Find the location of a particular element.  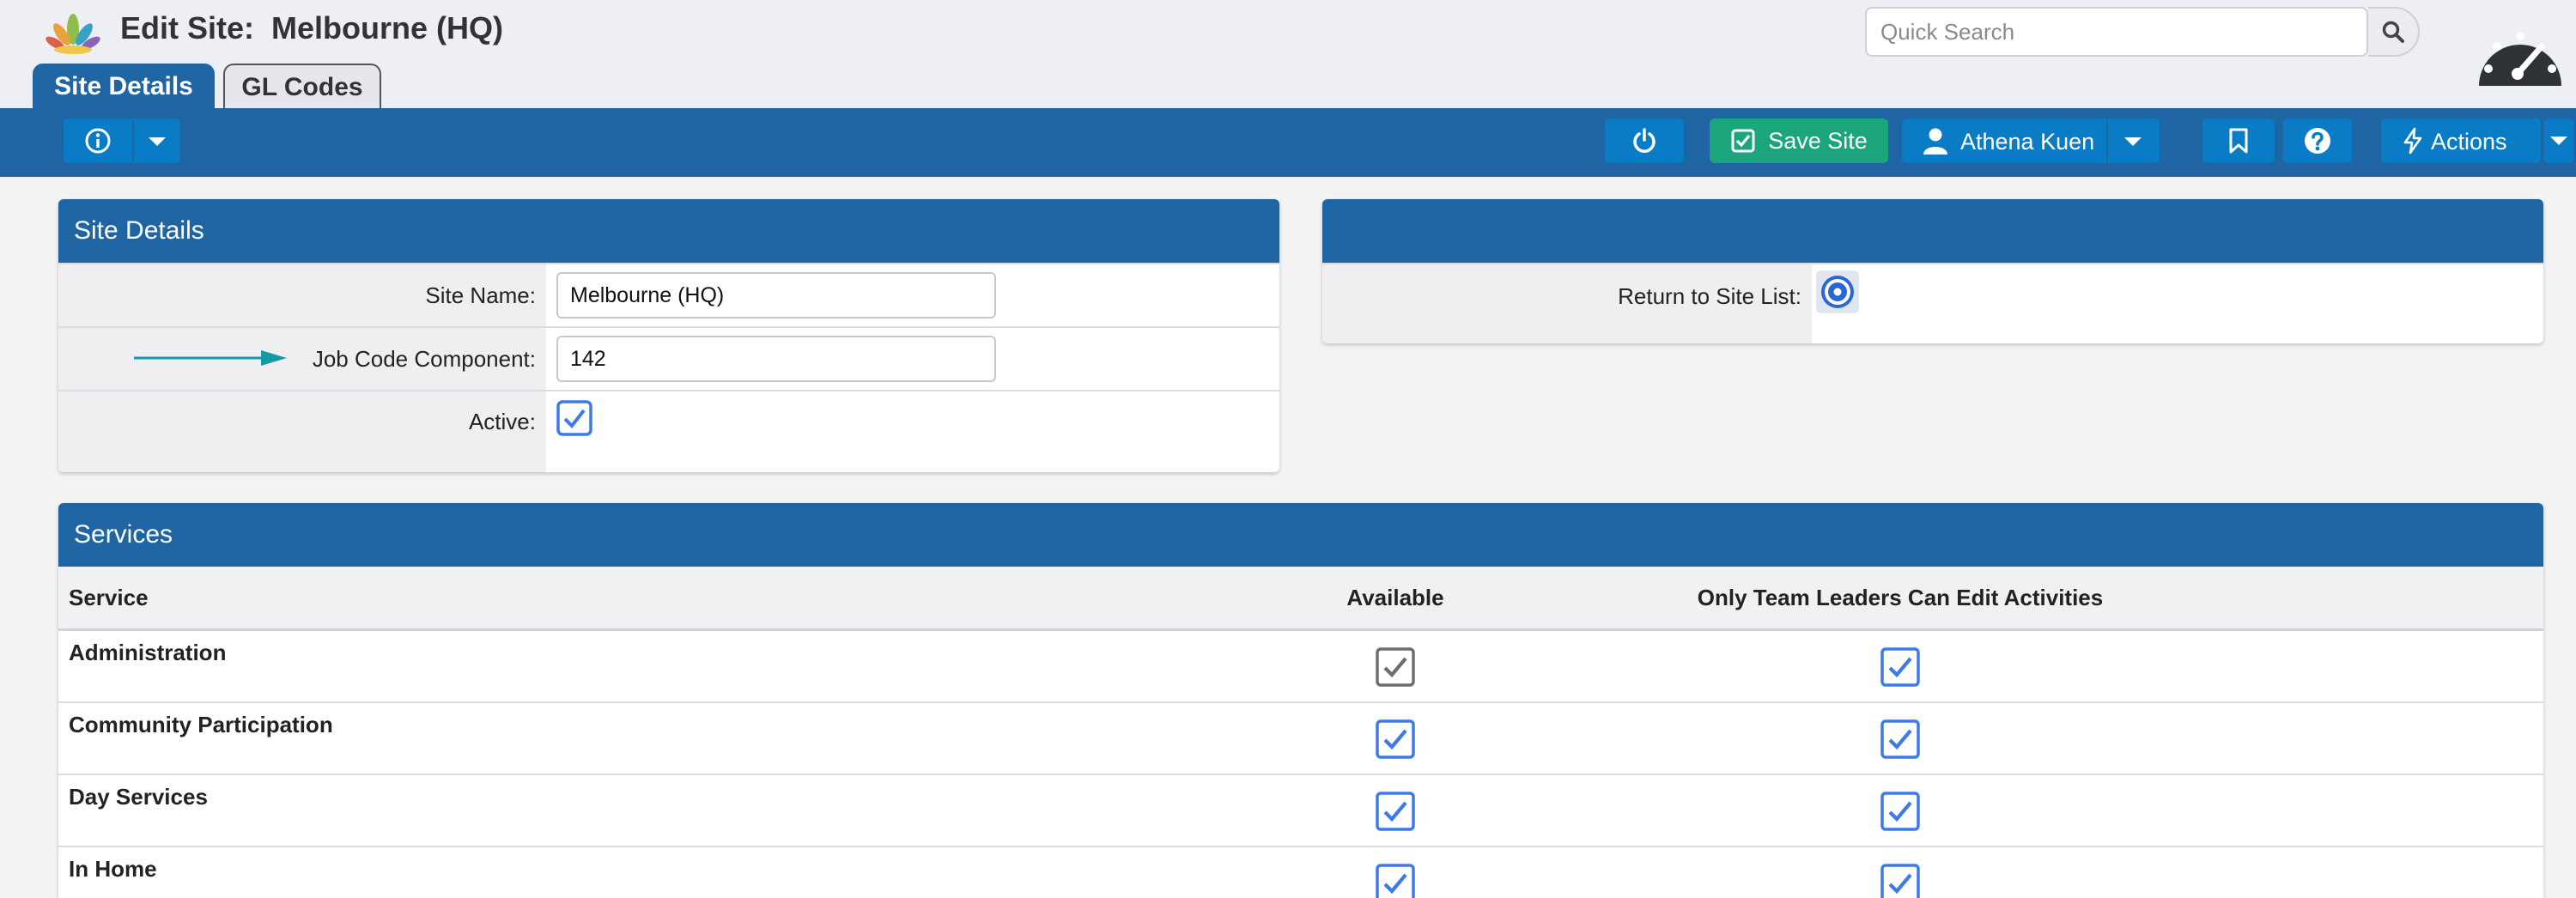

active-label: Active: is located at coordinates (302, 431).